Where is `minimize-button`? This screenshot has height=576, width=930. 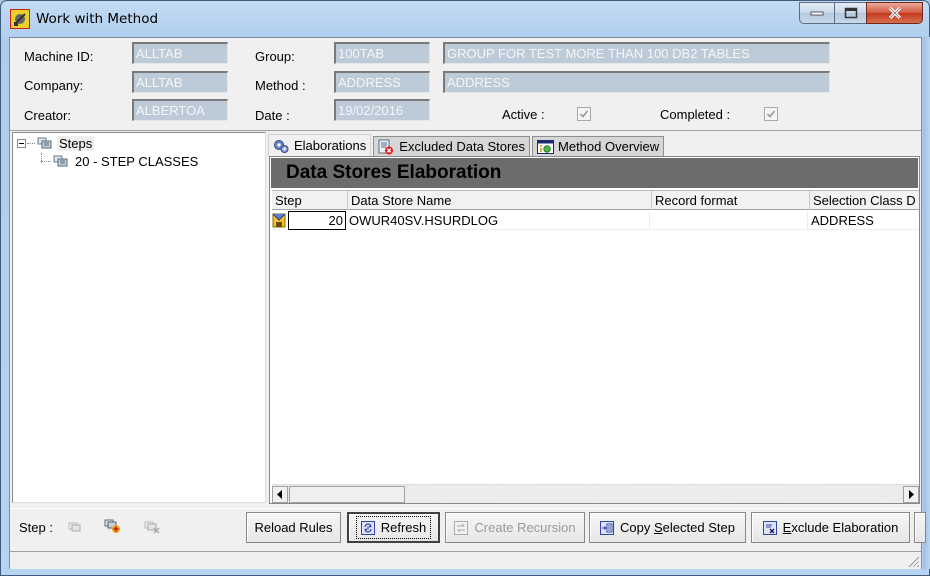 minimize-button is located at coordinates (816, 13).